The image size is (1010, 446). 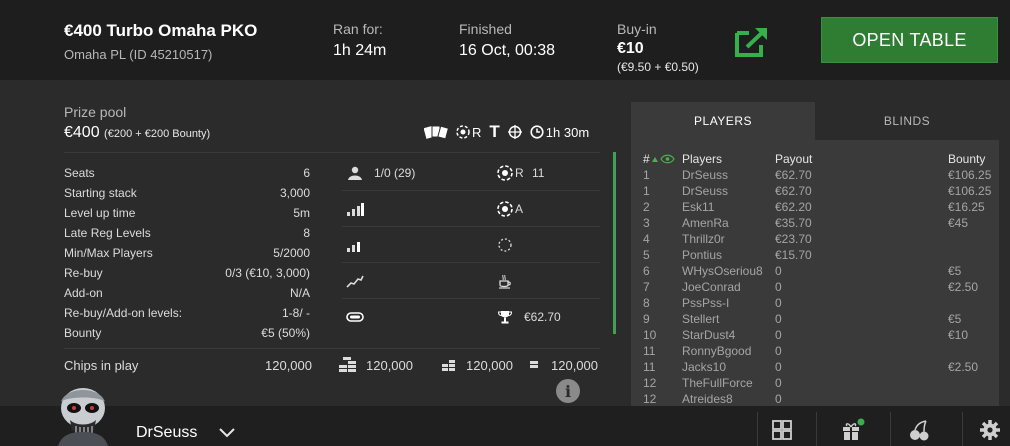 I want to click on bounty-header: Bounty, so click(x=966, y=159).